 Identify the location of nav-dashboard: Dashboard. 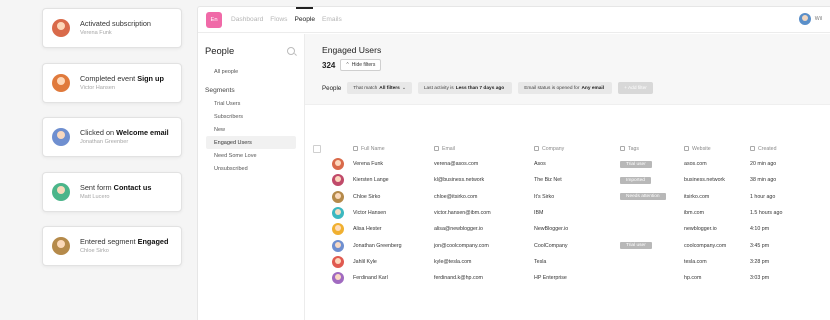
(247, 19).